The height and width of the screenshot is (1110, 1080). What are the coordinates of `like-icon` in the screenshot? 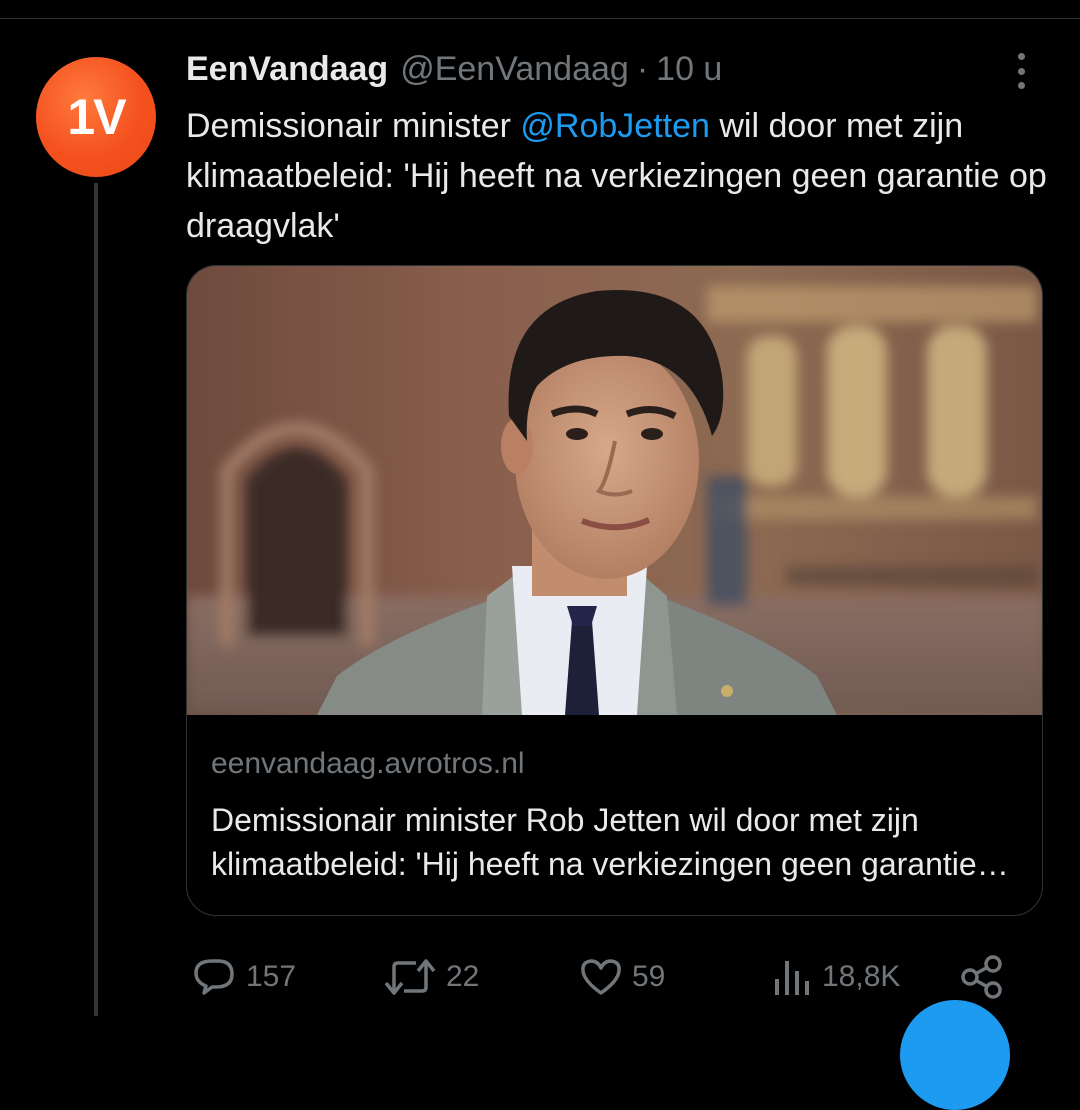 It's located at (601, 977).